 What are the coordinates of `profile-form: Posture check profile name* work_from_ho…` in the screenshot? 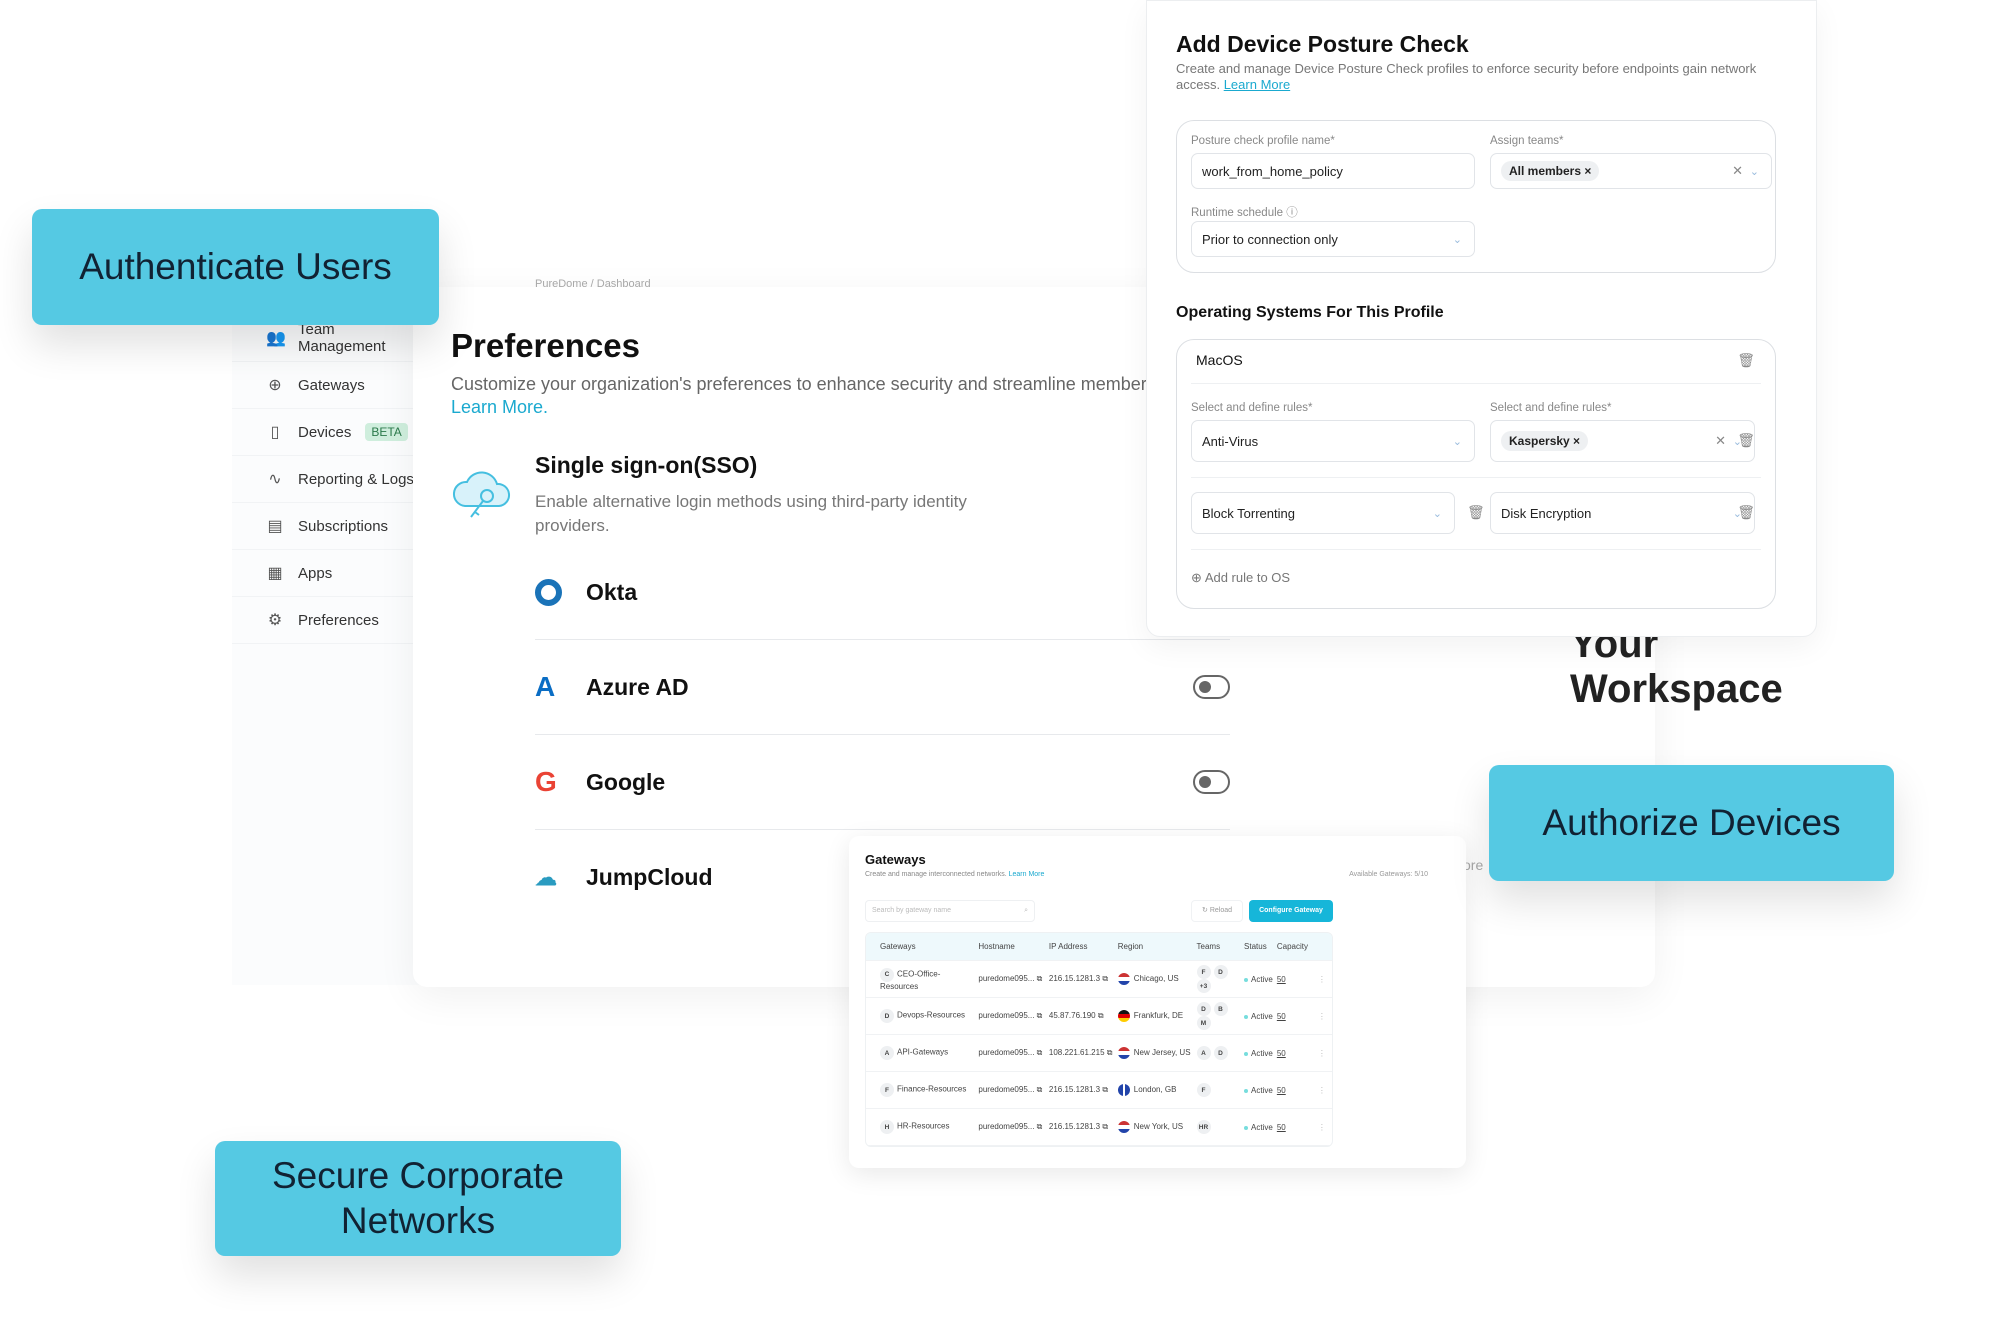 It's located at (1476, 196).